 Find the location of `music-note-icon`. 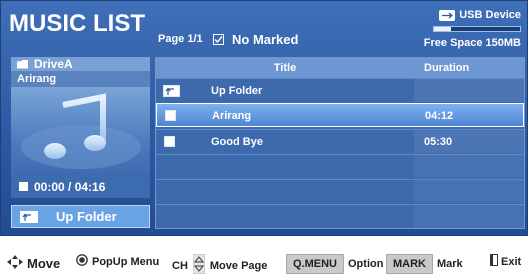

music-note-icon is located at coordinates (81, 131).